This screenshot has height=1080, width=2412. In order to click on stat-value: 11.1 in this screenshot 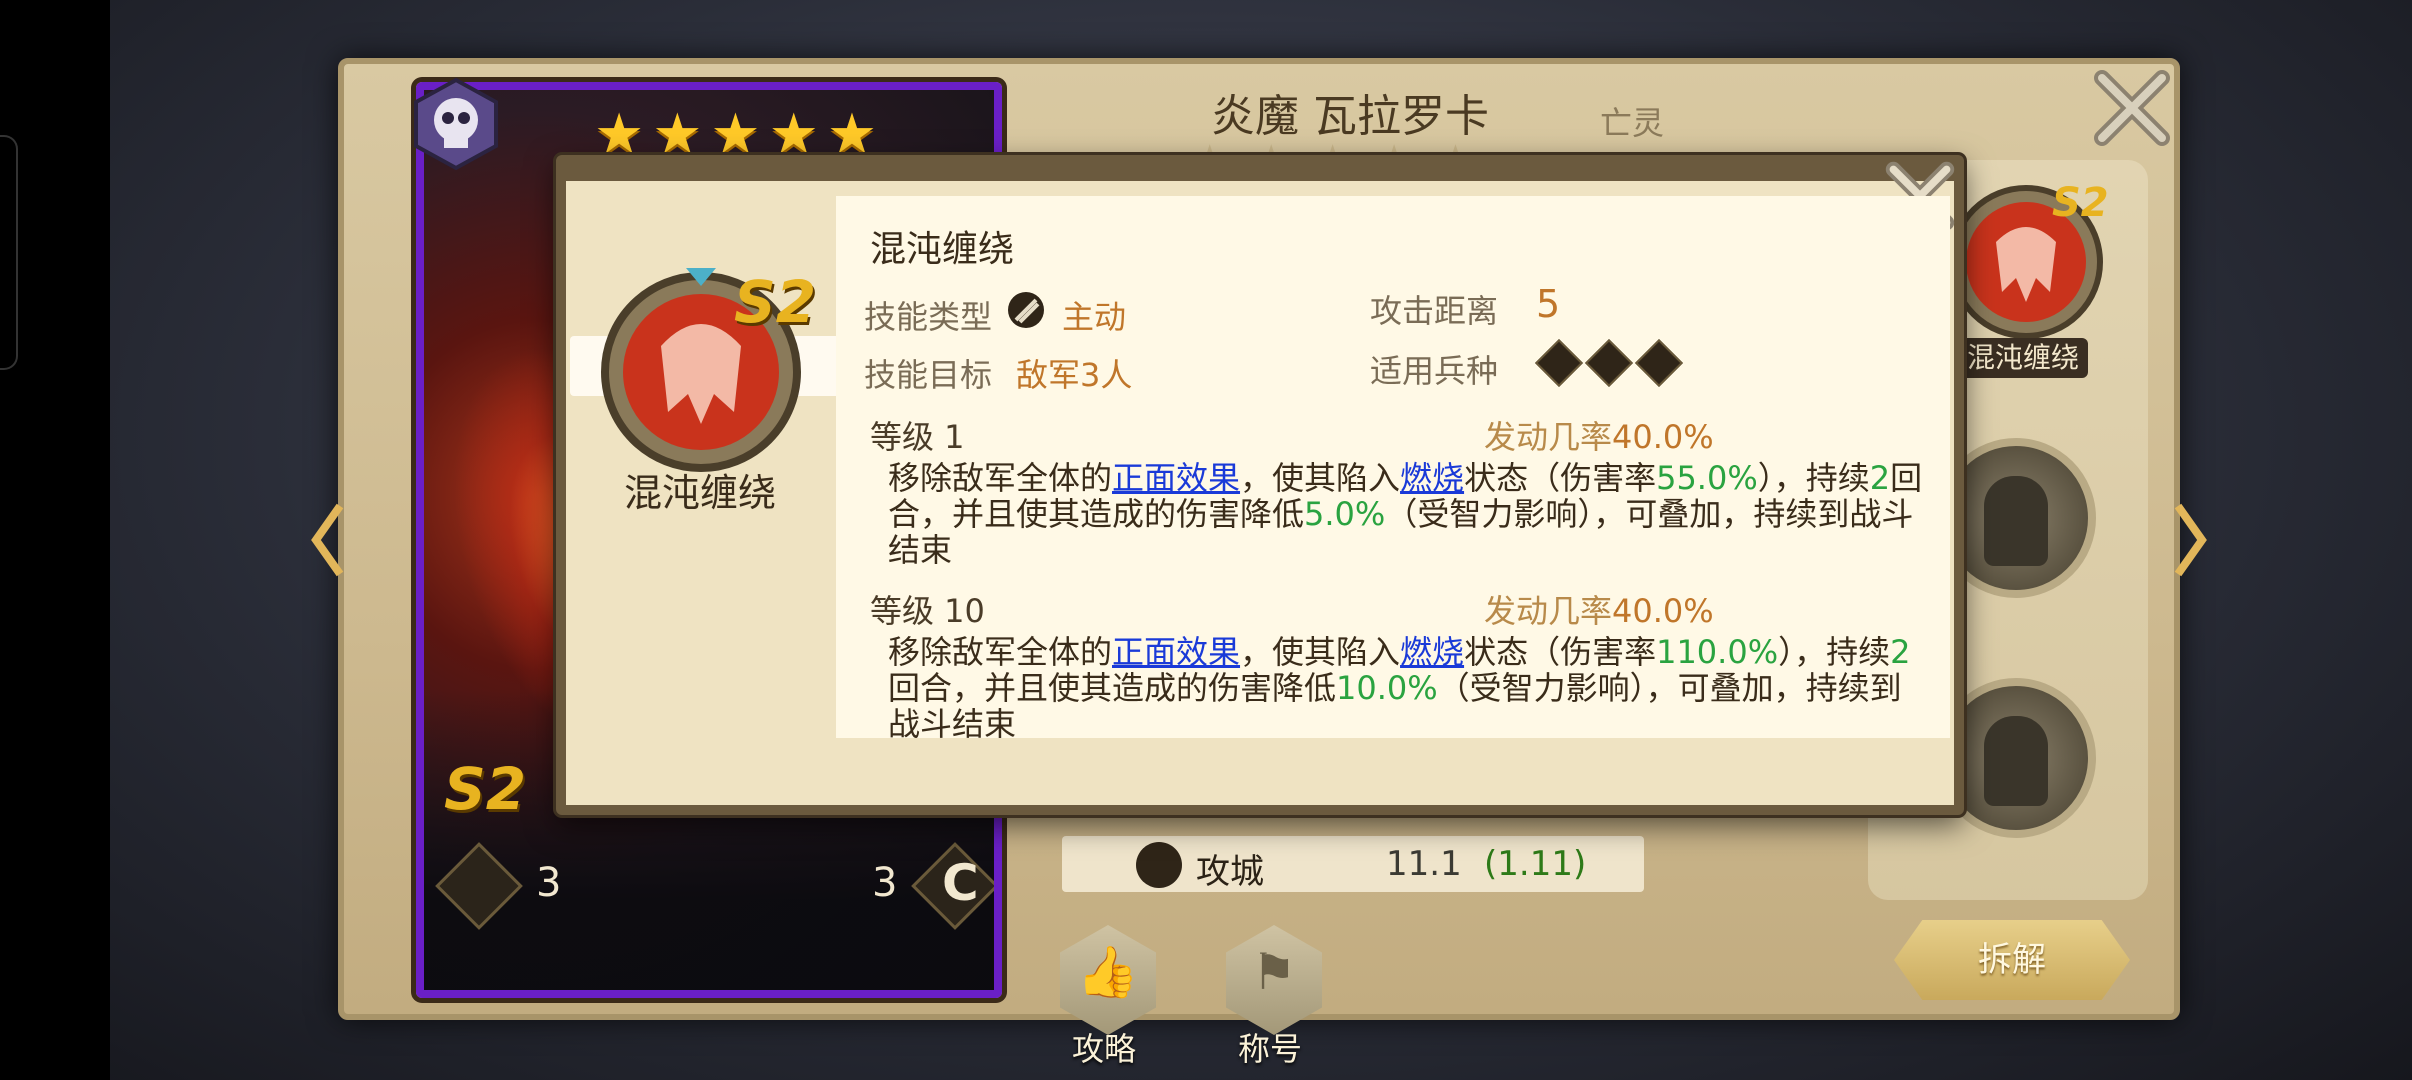, I will do `click(1424, 864)`.